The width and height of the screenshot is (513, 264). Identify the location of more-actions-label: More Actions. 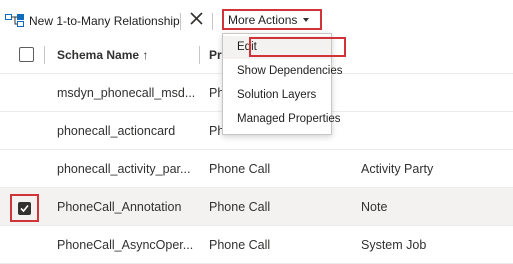
(263, 19).